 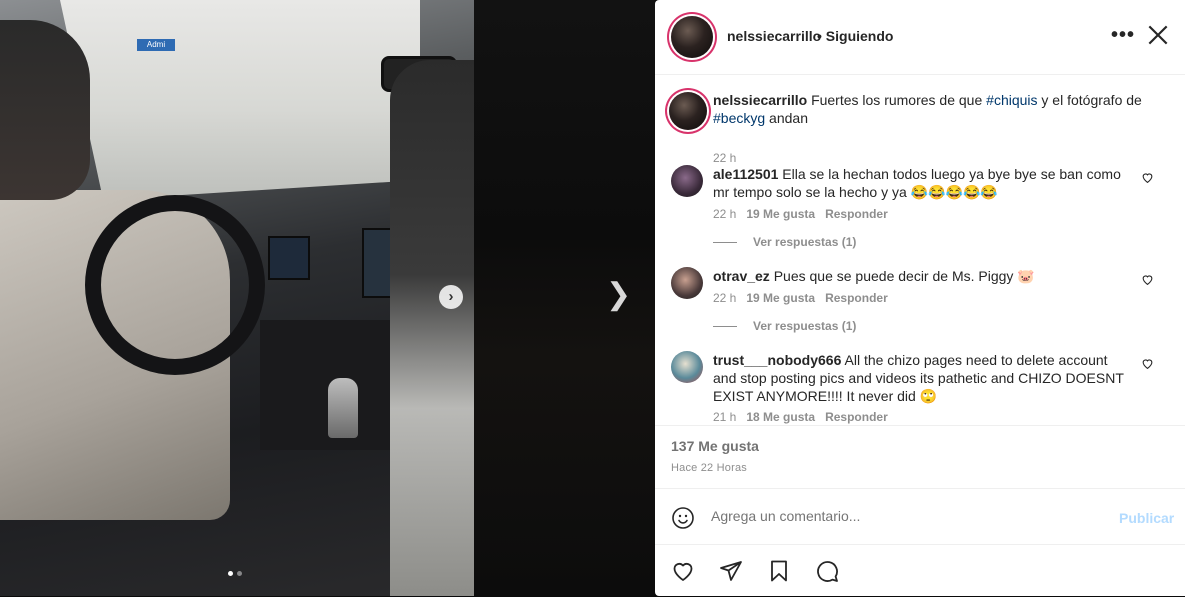 What do you see at coordinates (289, 258) in the screenshot?
I see `dash-screen` at bounding box center [289, 258].